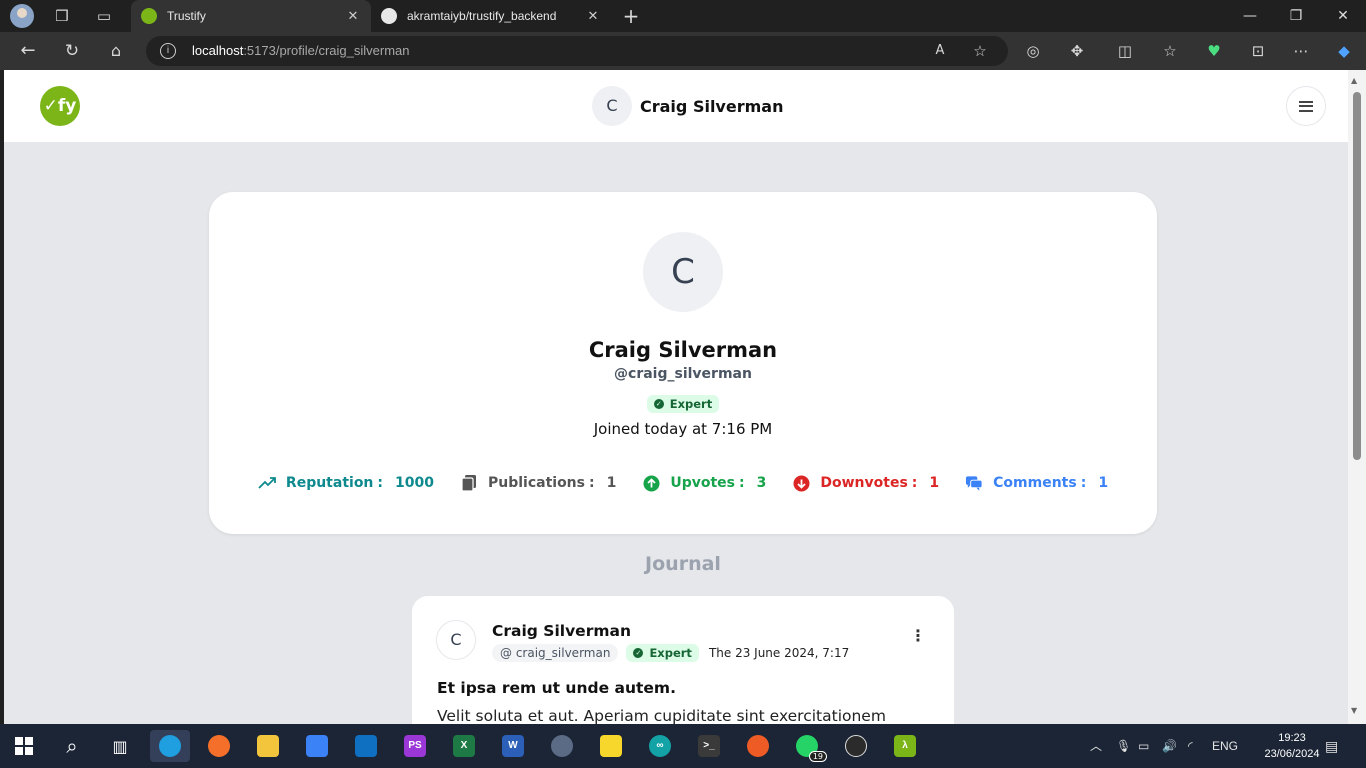 This screenshot has width=1366, height=768. What do you see at coordinates (469, 483) in the screenshot?
I see `documents-icon` at bounding box center [469, 483].